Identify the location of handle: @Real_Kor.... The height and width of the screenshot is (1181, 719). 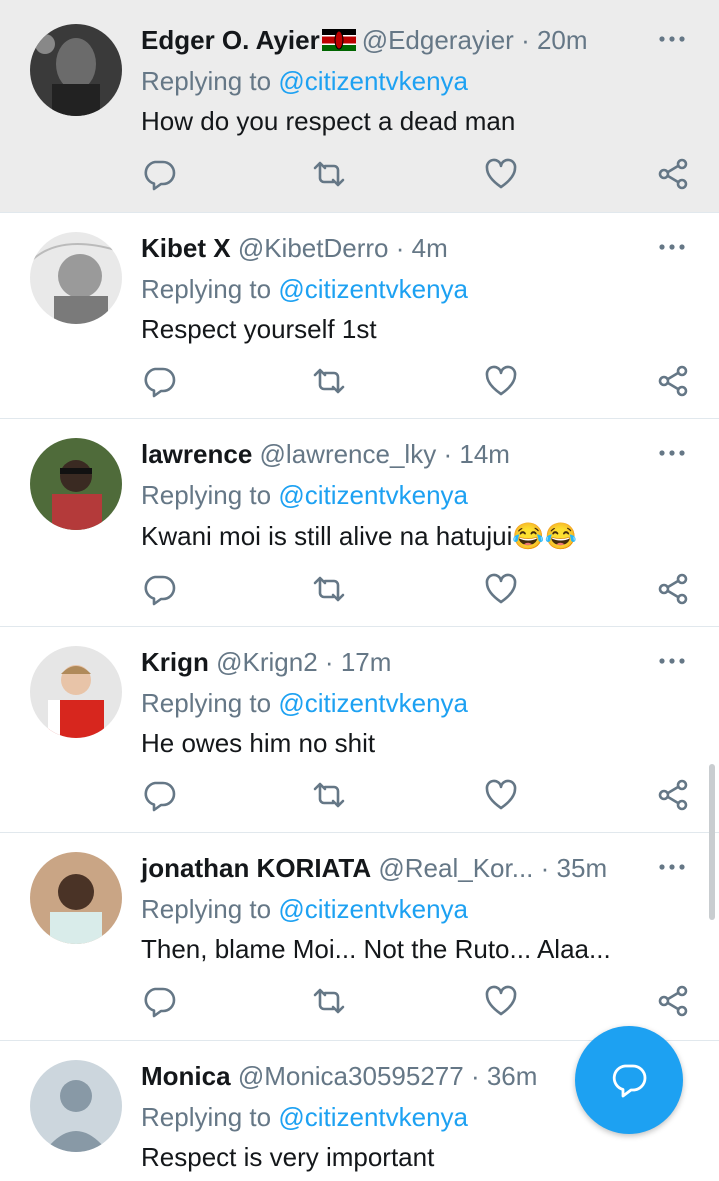
(455, 868).